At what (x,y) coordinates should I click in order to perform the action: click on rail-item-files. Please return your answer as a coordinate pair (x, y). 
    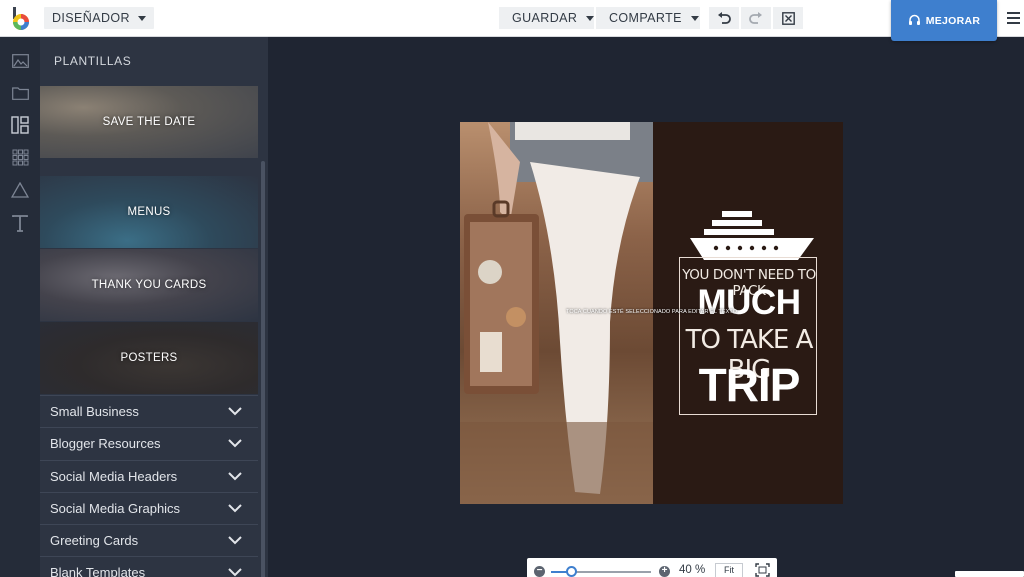
    Looking at the image, I should click on (20, 93).